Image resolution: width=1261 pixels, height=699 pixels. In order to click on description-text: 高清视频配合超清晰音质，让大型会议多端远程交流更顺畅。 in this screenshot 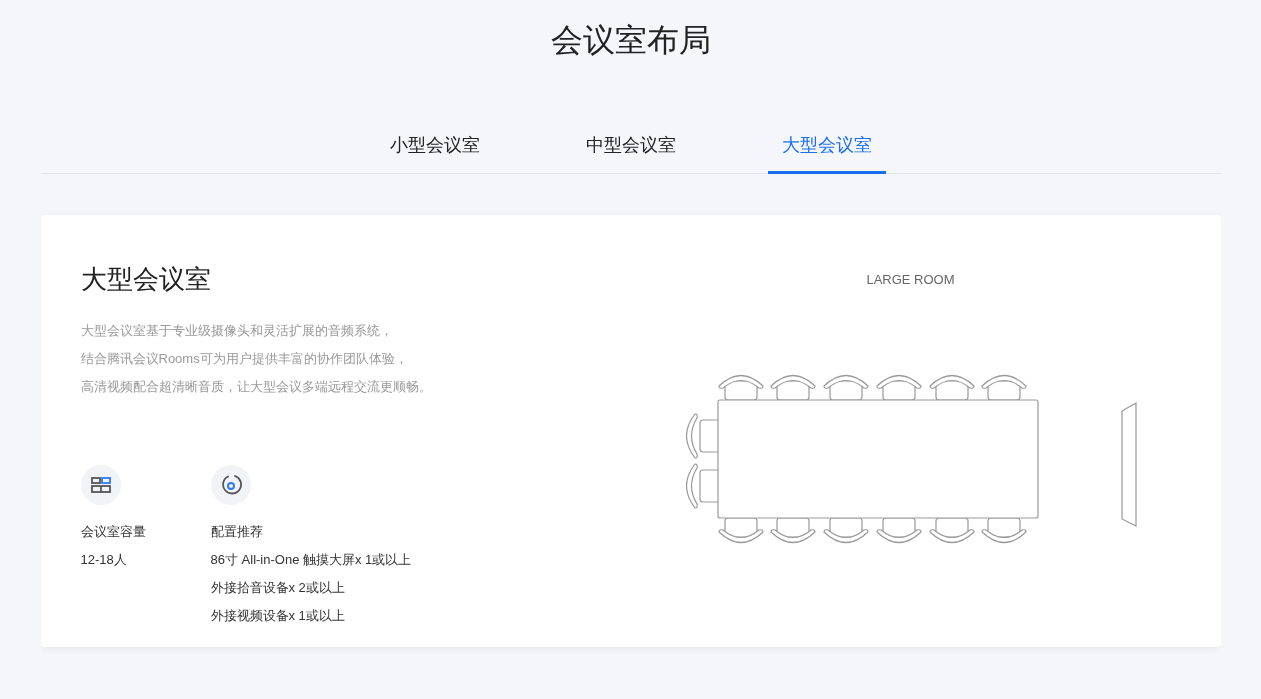, I will do `click(256, 387)`.